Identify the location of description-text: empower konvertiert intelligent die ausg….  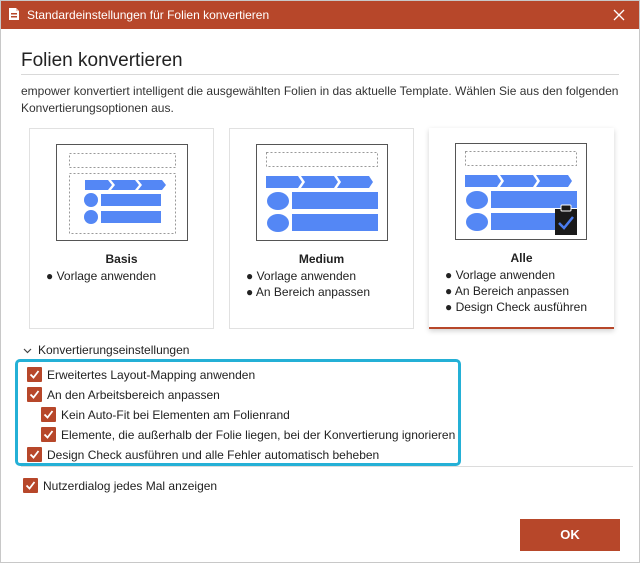
(320, 99).